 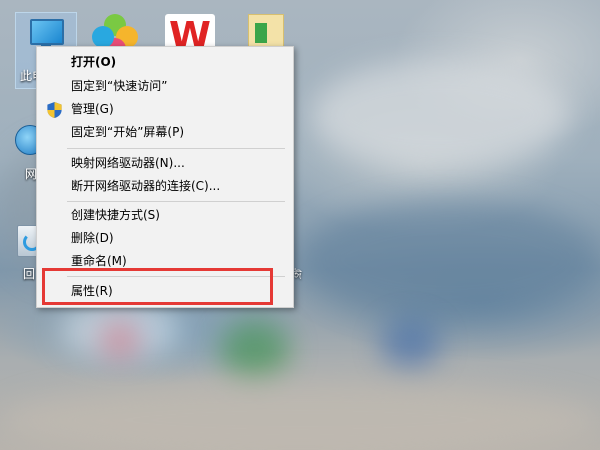 I want to click on menu-item-pin-start: 固定到“开始”屏幕(P), so click(x=165, y=132).